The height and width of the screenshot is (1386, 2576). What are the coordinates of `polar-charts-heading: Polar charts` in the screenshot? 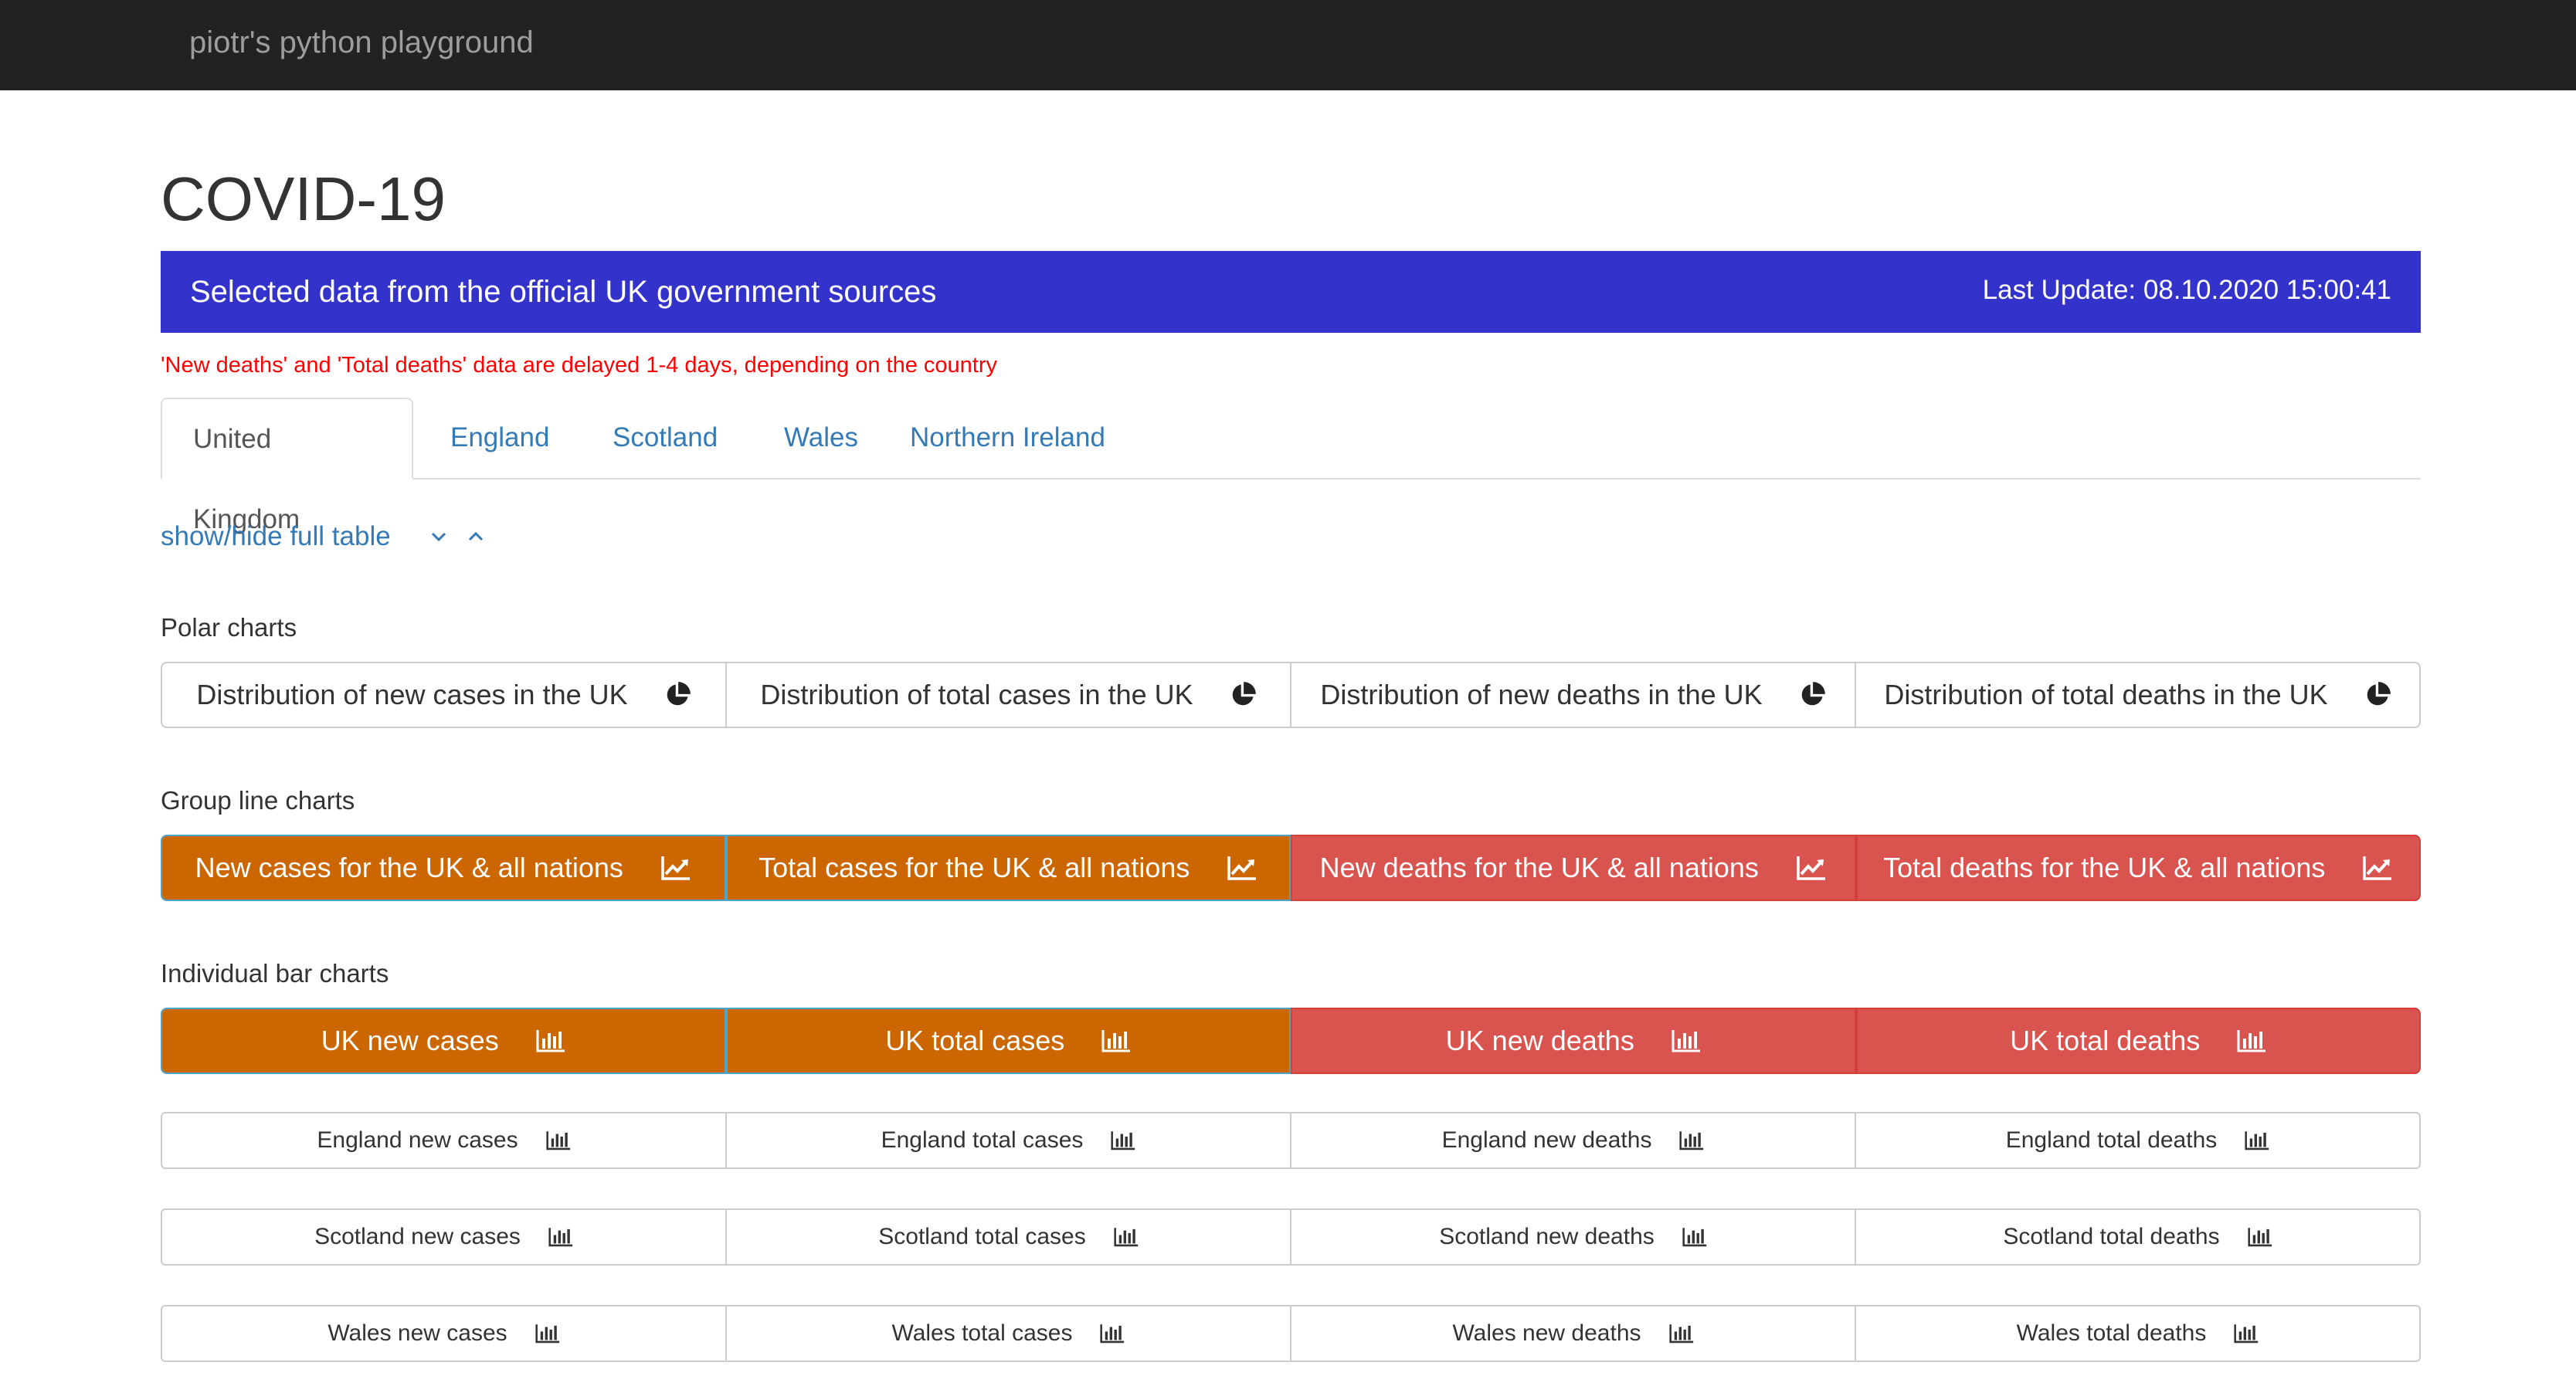 It's located at (229, 627).